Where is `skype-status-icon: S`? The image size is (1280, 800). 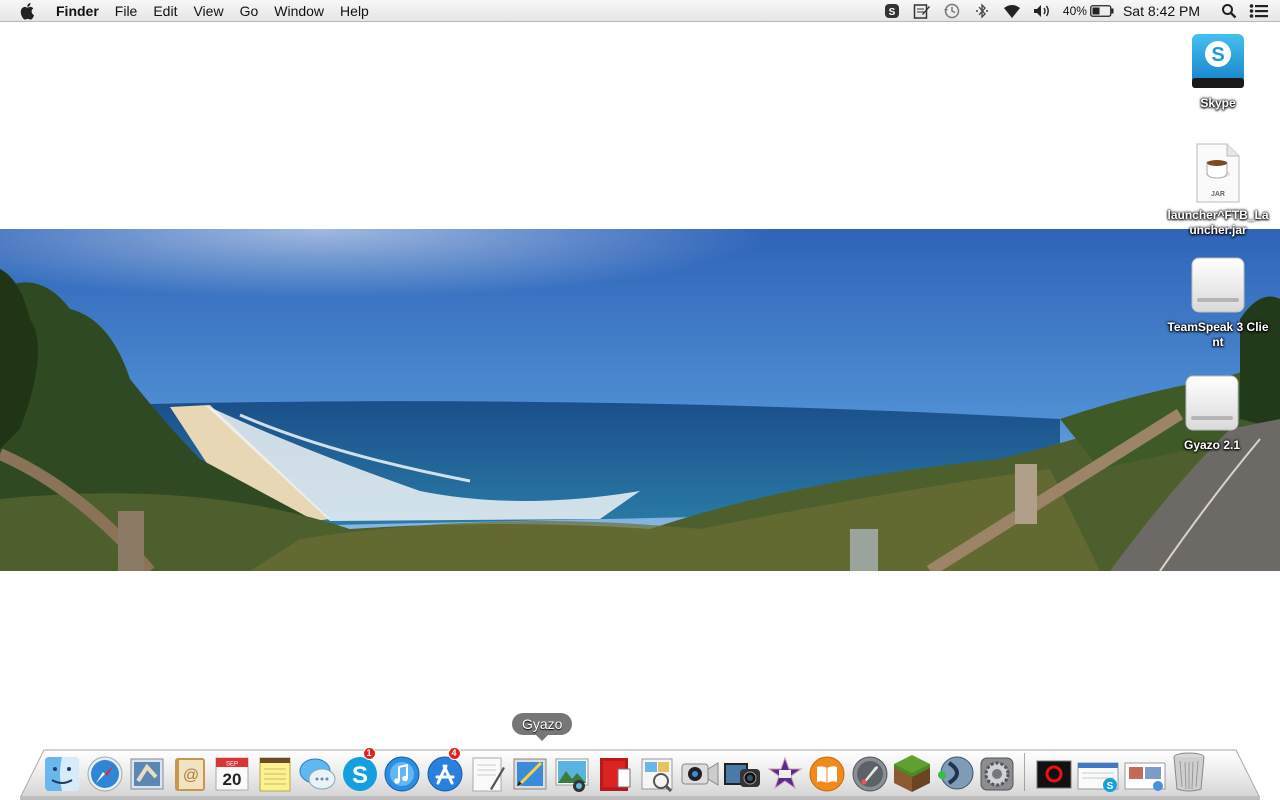 skype-status-icon: S is located at coordinates (892, 11).